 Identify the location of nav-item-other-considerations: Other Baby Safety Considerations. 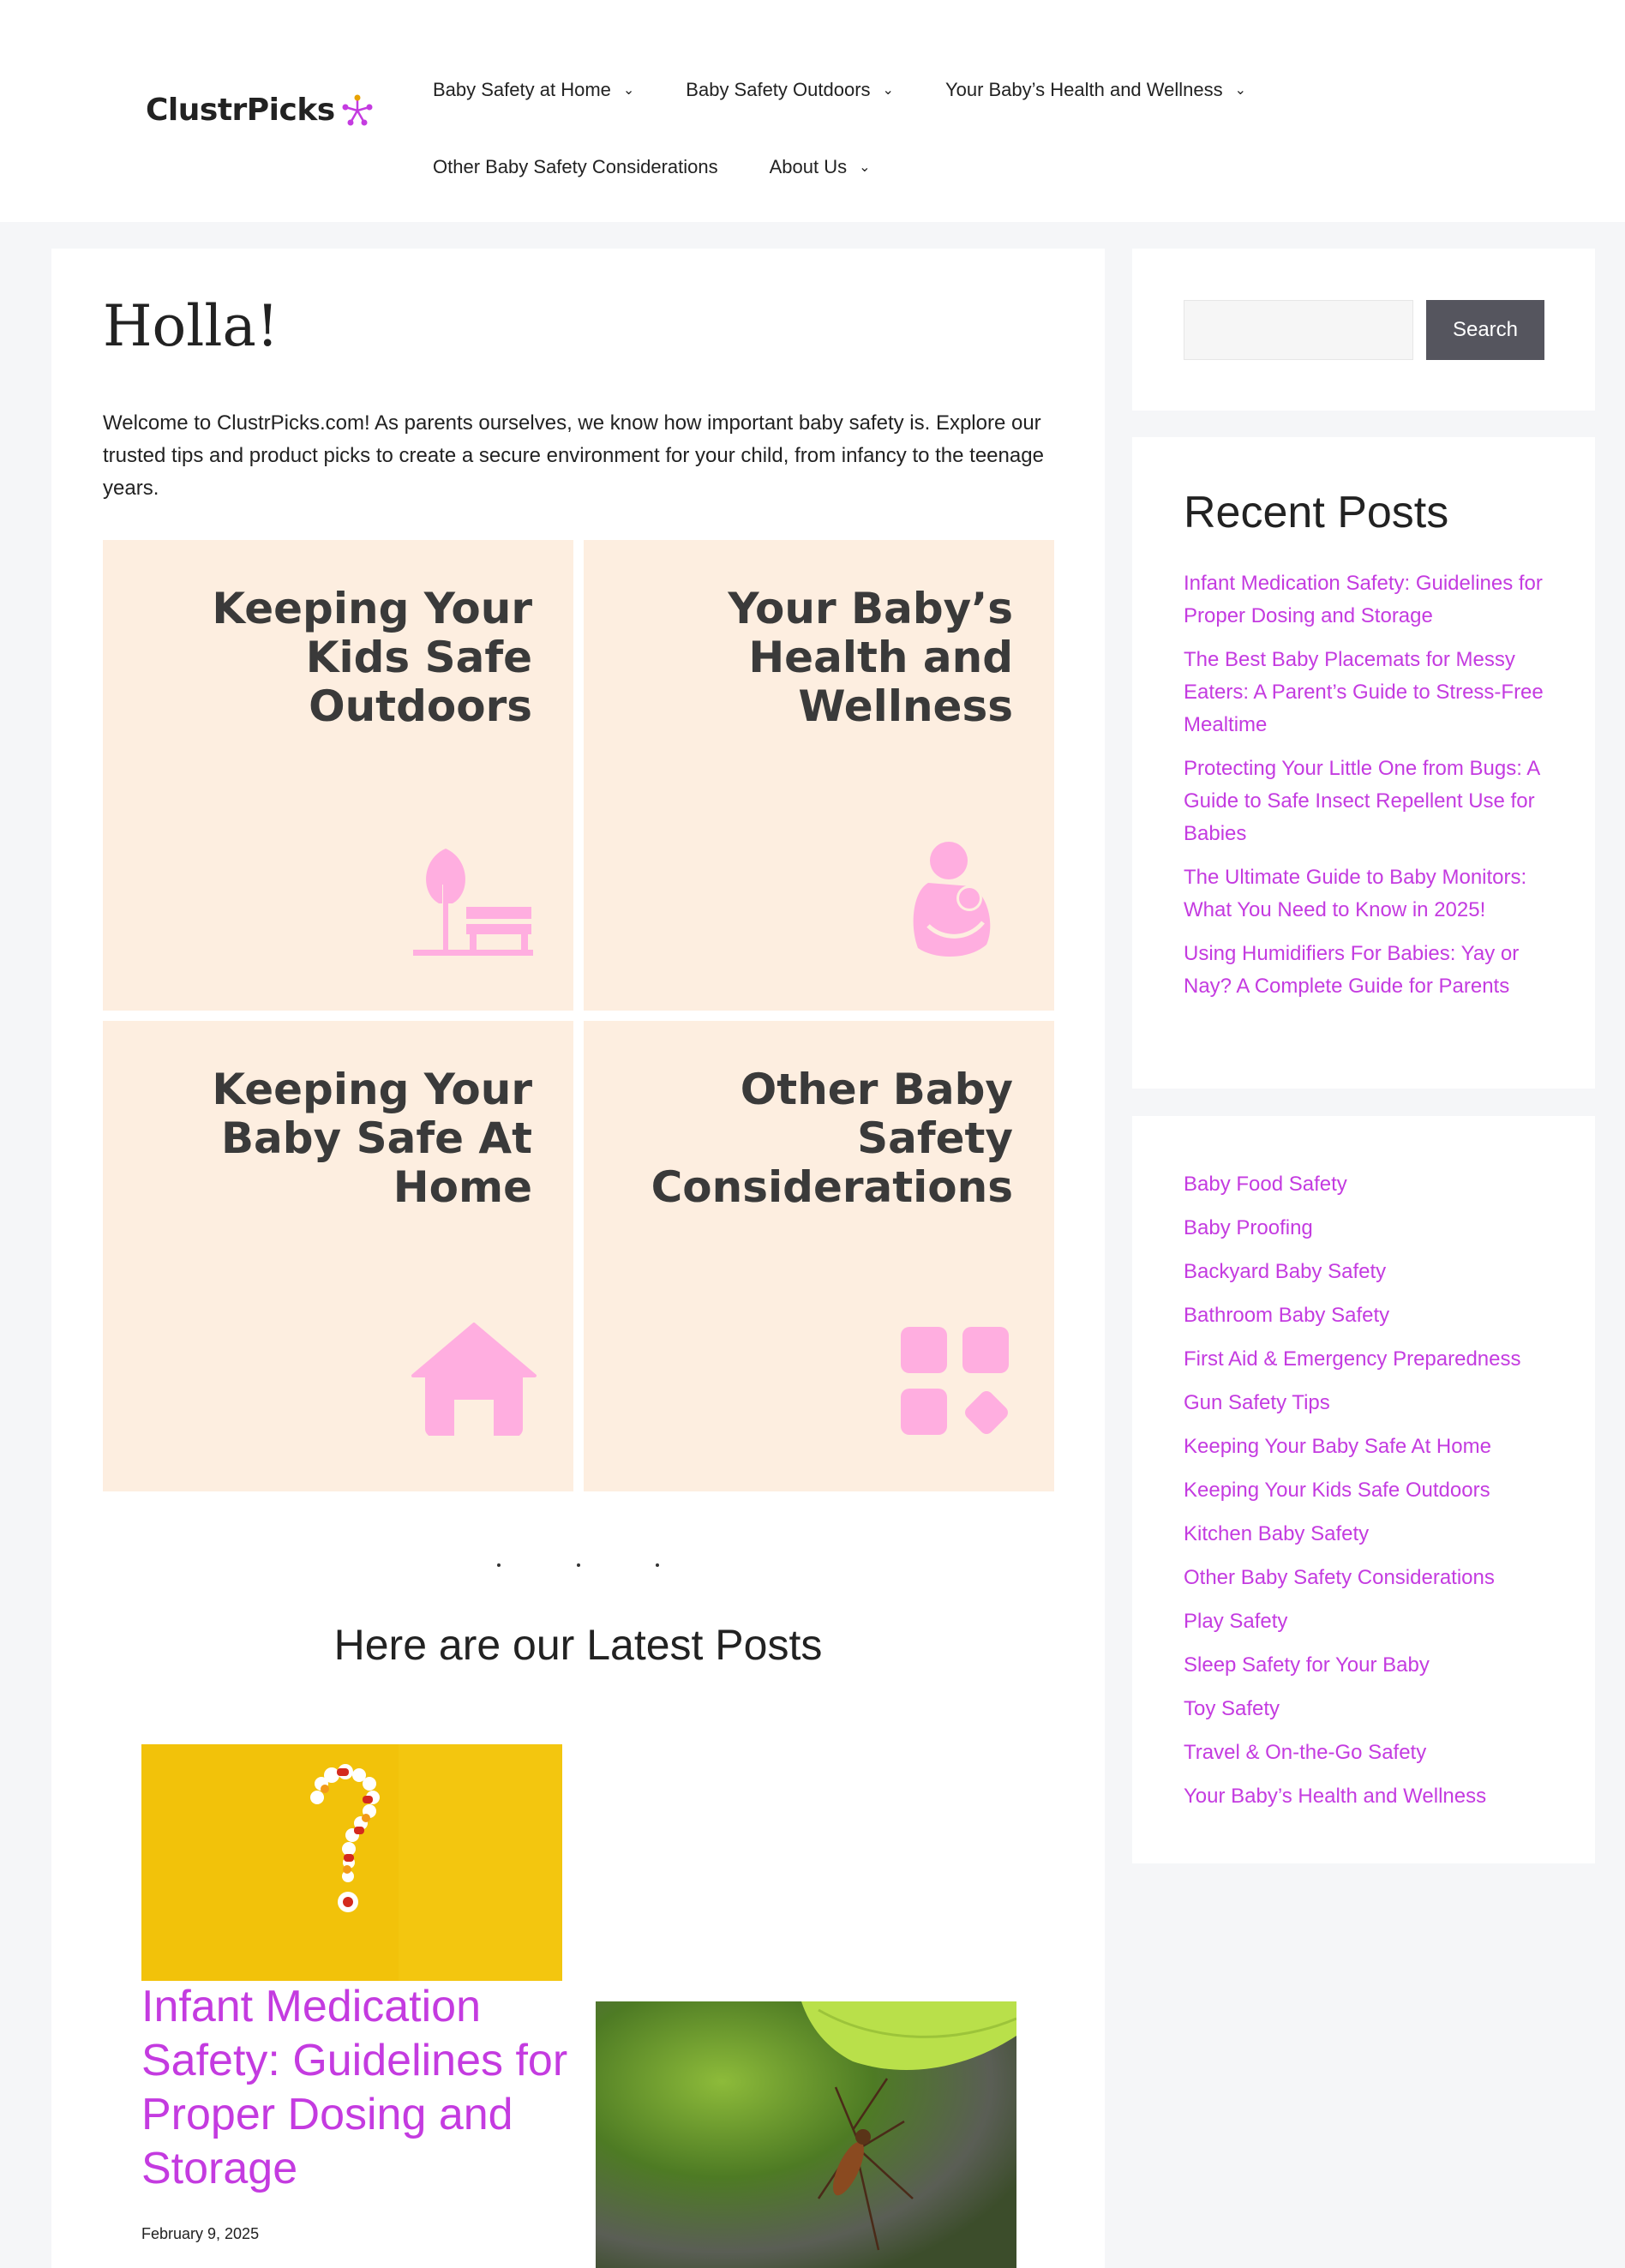
(575, 167).